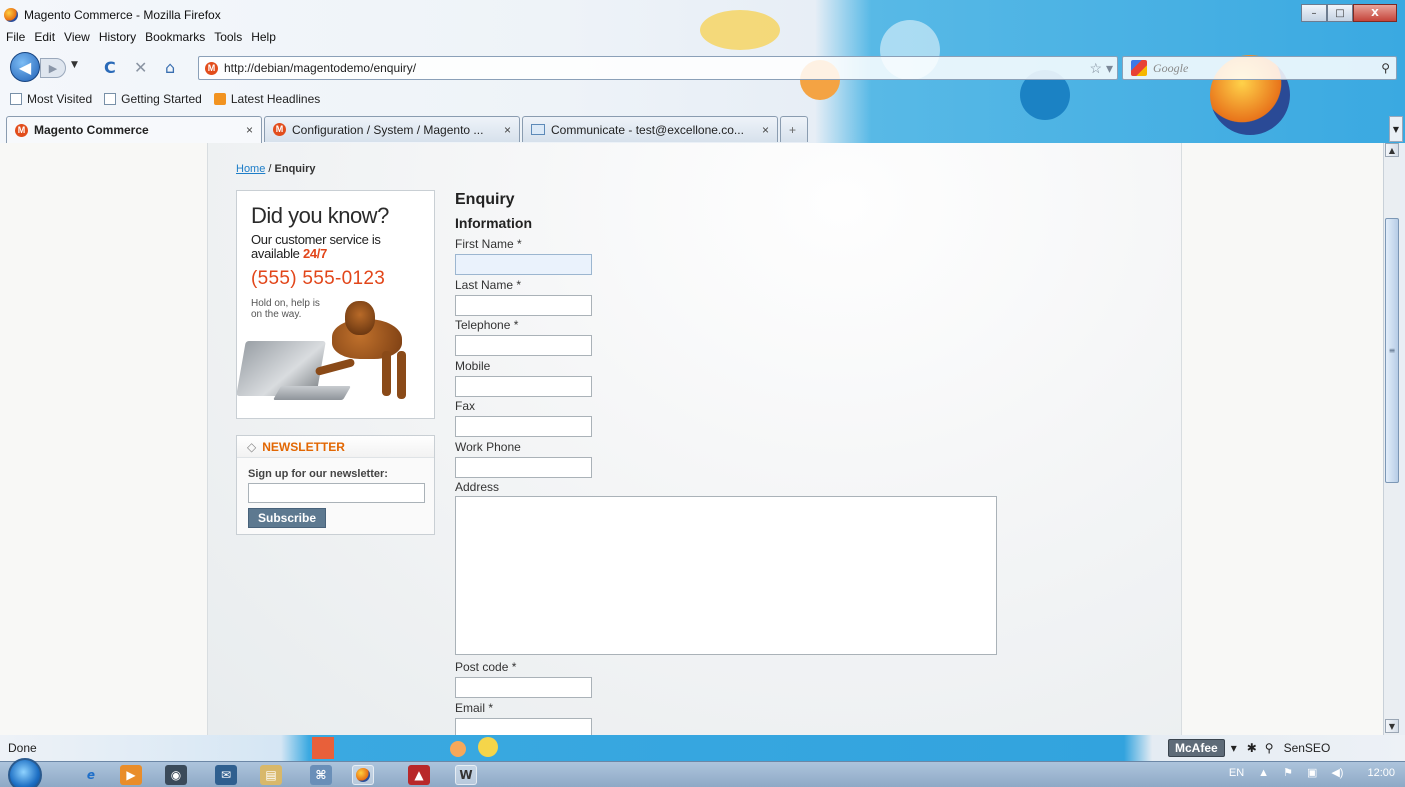 This screenshot has width=1405, height=787. Describe the element at coordinates (1392, 350) in the screenshot. I see `scroll-thumb: ≡` at that location.